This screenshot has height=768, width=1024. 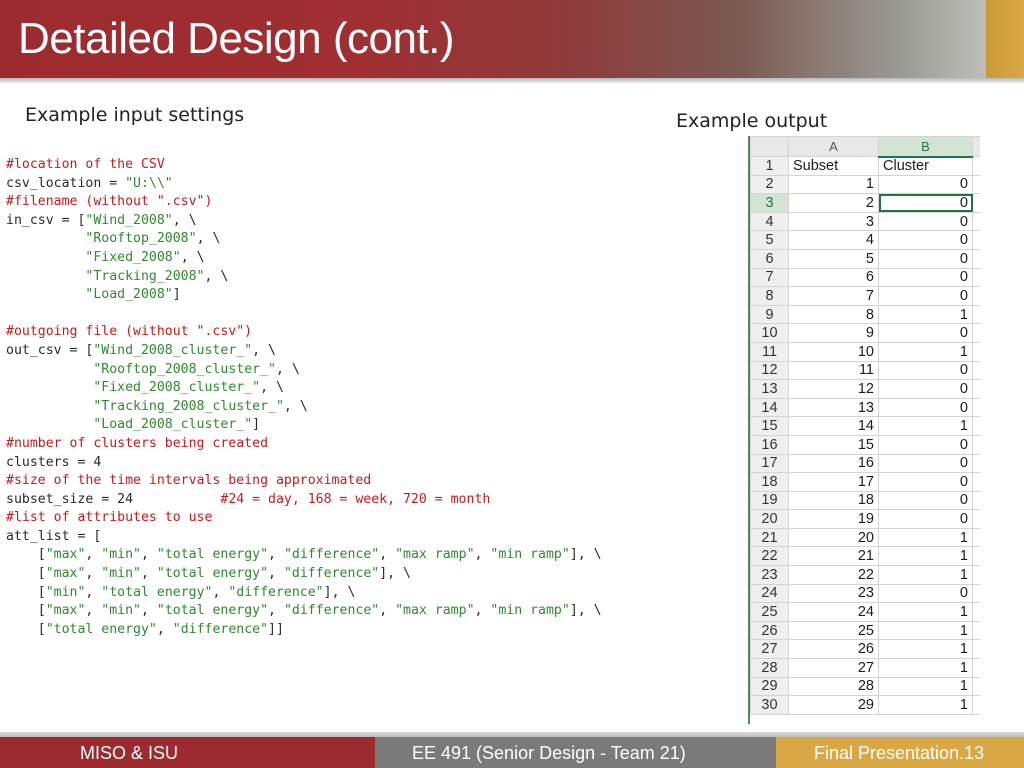 What do you see at coordinates (173, 350) in the screenshot?
I see `code-string: "Wind_2008_cluster_"` at bounding box center [173, 350].